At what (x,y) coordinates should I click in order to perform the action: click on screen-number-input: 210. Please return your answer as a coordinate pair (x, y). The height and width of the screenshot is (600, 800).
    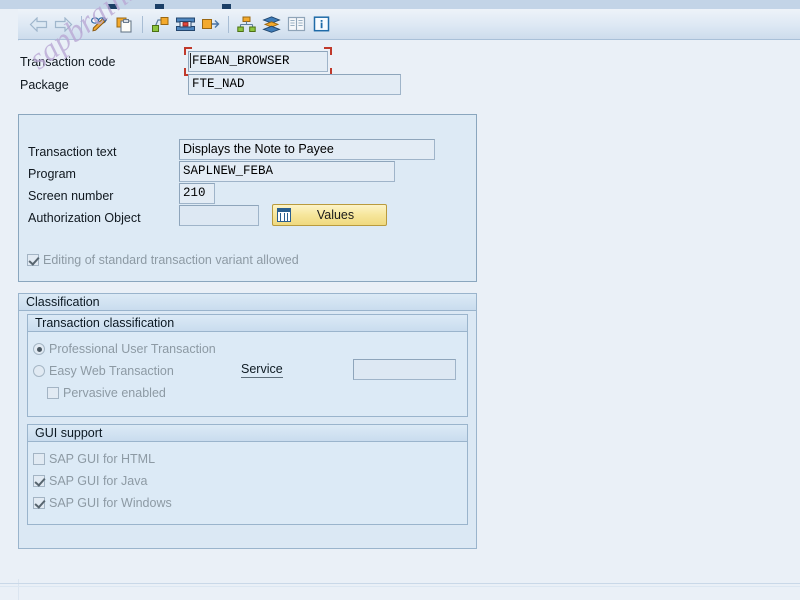
    Looking at the image, I should click on (197, 193).